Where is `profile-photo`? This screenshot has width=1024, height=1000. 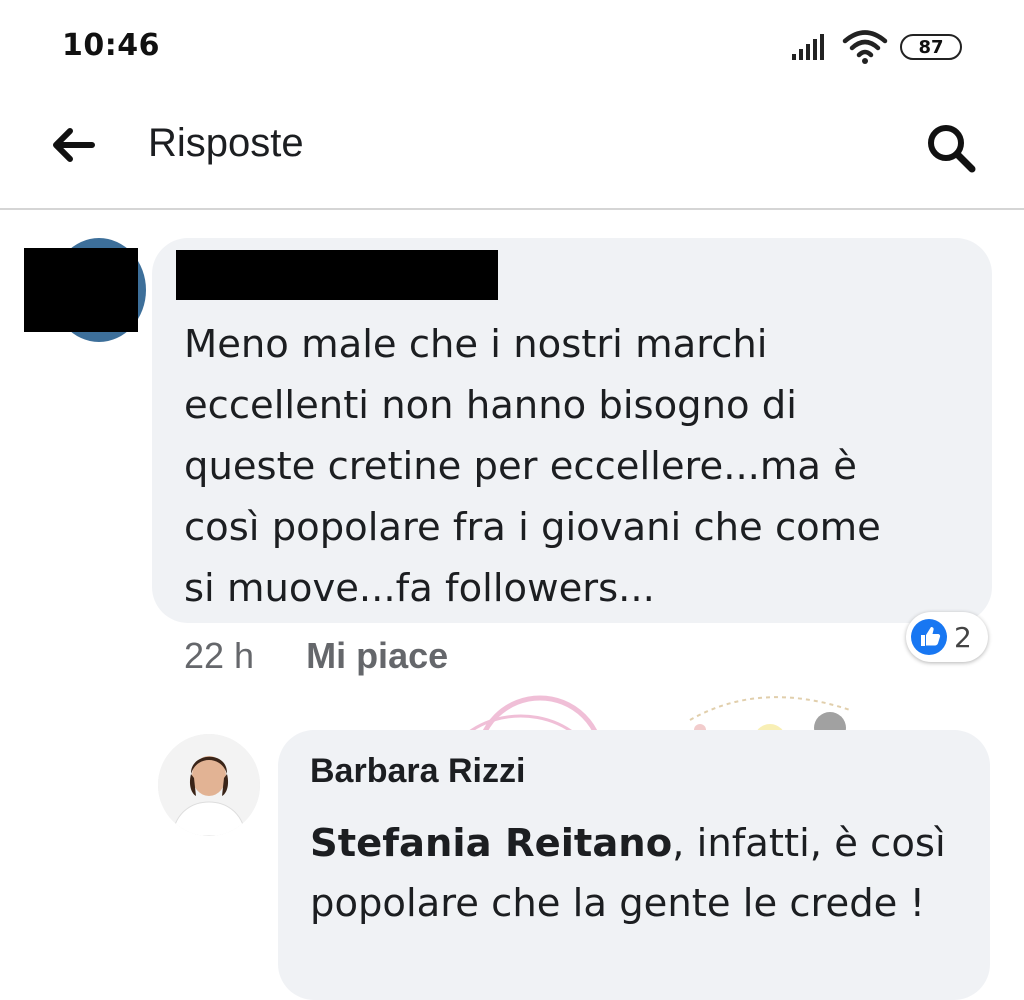 profile-photo is located at coordinates (209, 785).